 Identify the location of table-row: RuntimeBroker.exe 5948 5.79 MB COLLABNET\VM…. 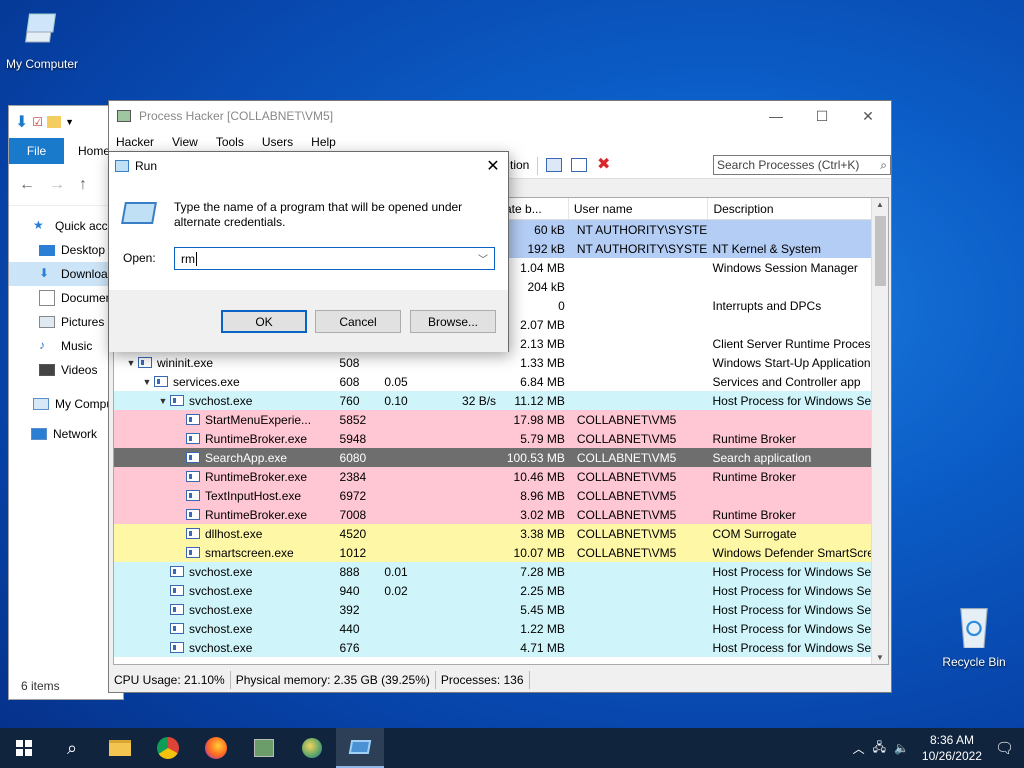
(501, 438).